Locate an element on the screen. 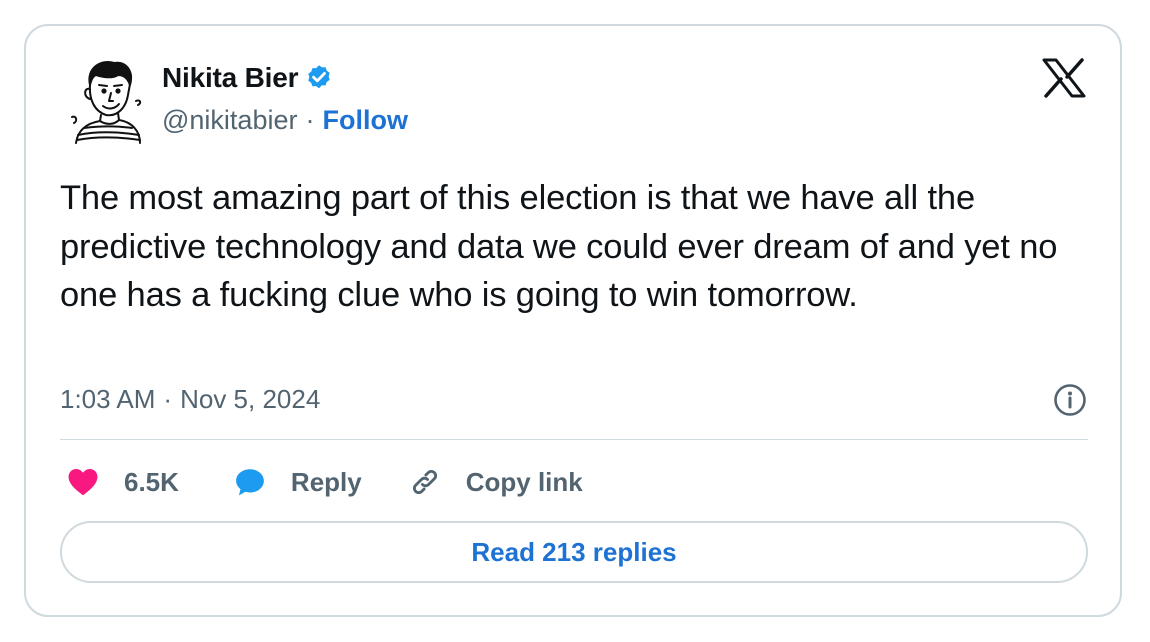 Image resolution: width=1150 pixels, height=642 pixels. divider is located at coordinates (574, 439).